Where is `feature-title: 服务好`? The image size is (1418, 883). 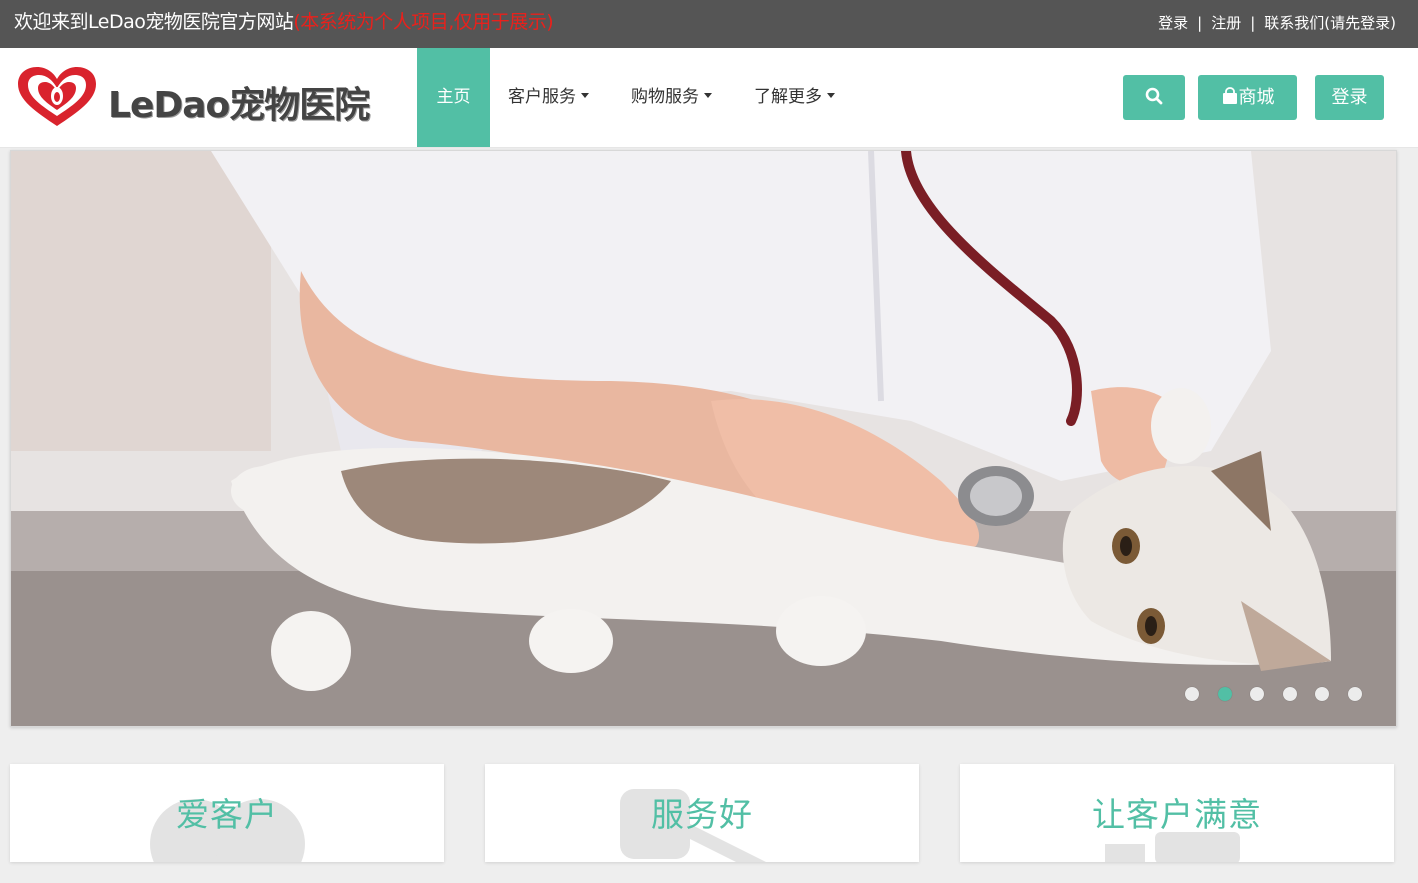 feature-title: 服务好 is located at coordinates (702, 814).